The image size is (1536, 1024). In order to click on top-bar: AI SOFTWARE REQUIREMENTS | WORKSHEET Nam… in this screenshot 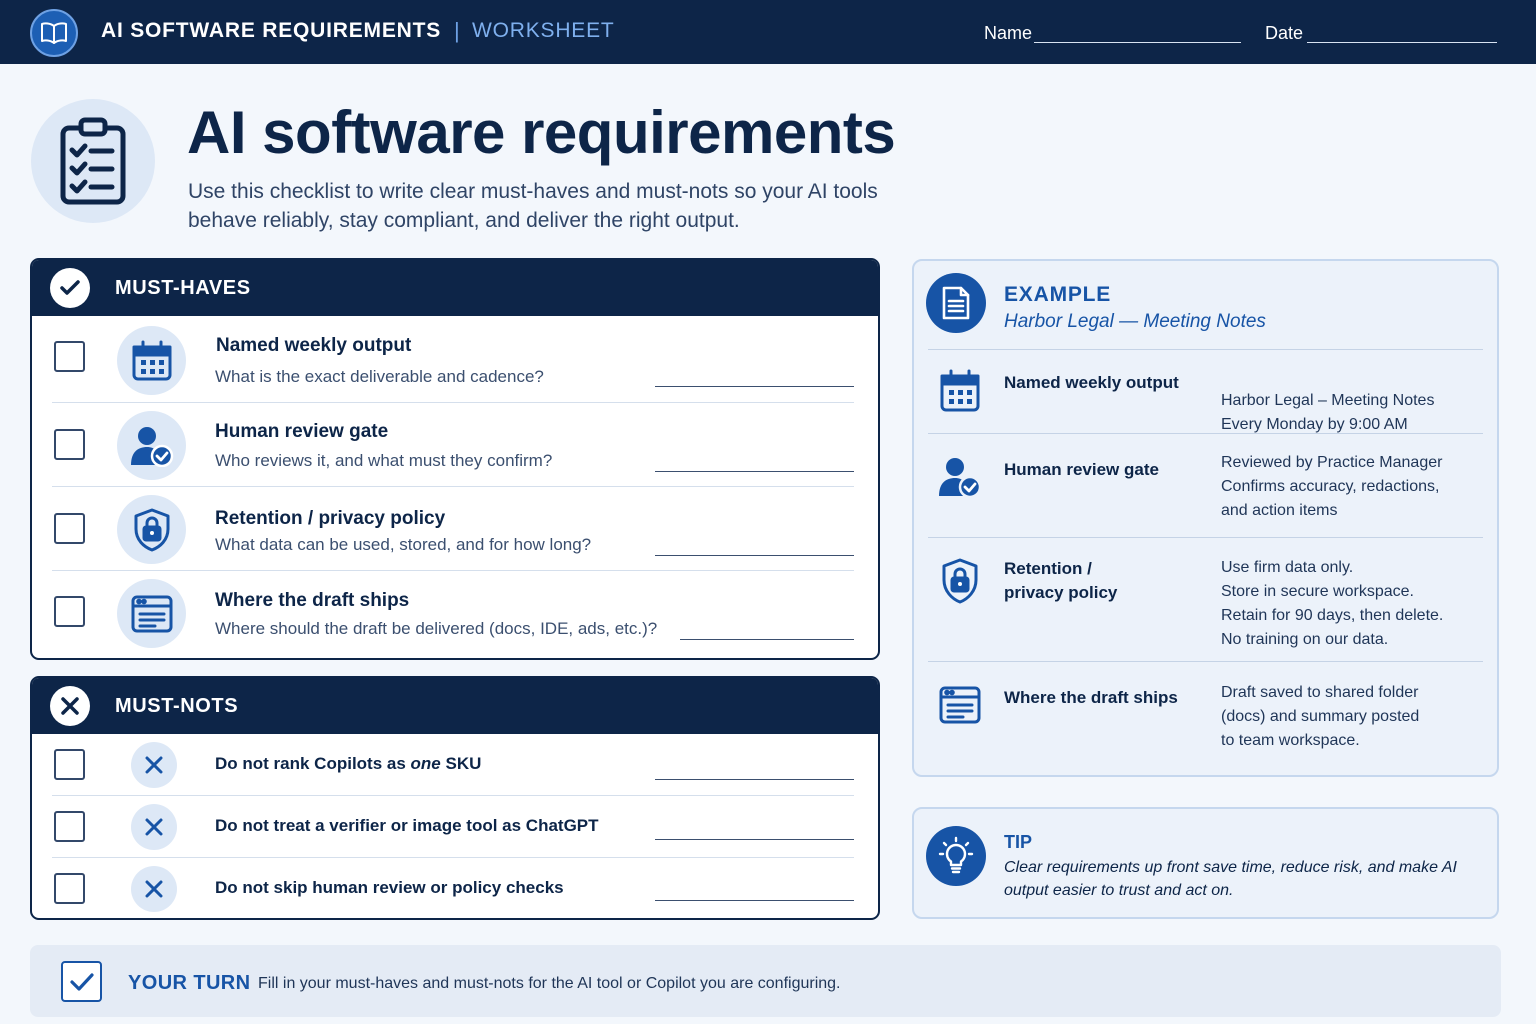, I will do `click(768, 32)`.